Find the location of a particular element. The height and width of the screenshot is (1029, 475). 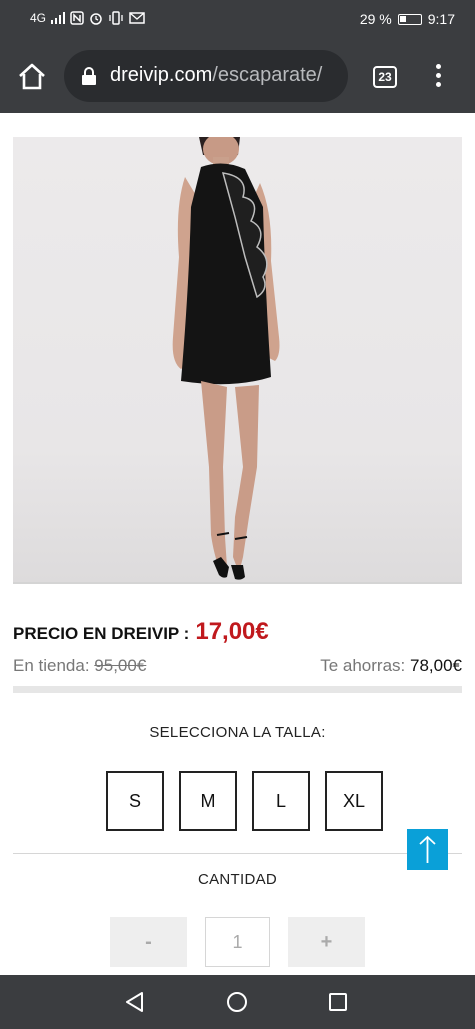

network-label: 4G is located at coordinates (38, 18).